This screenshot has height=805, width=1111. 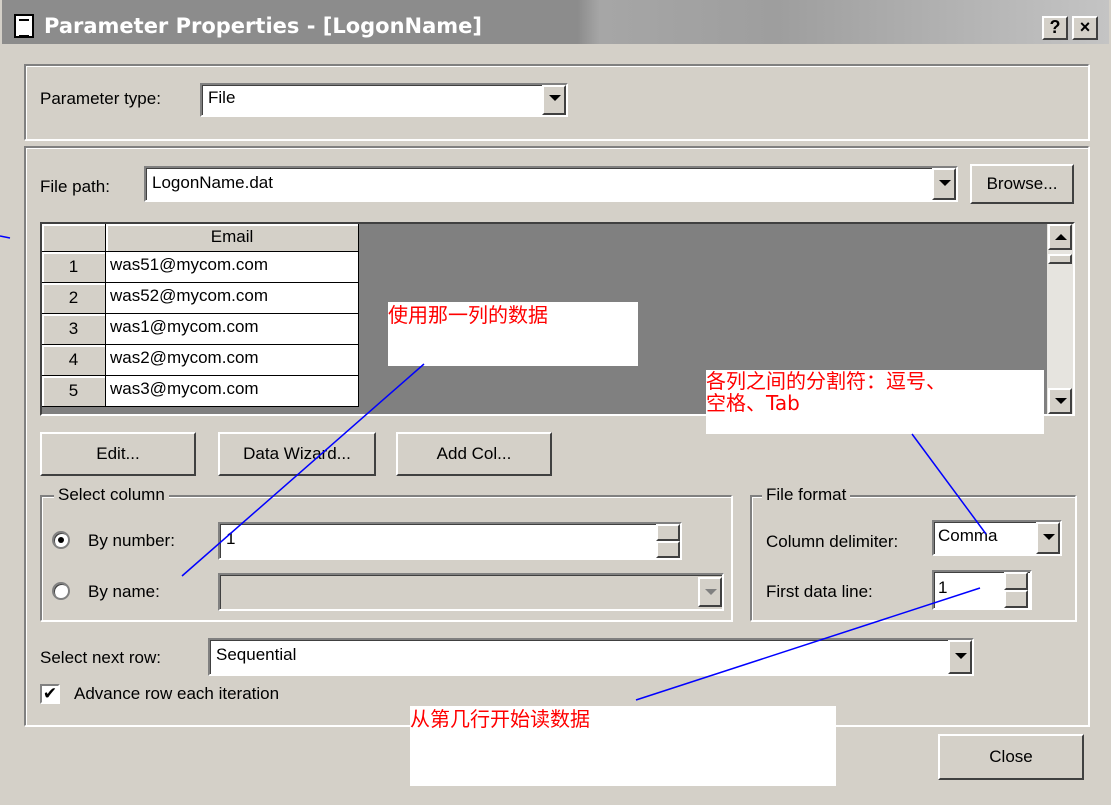 I want to click on by-number-radio, so click(x=61, y=540).